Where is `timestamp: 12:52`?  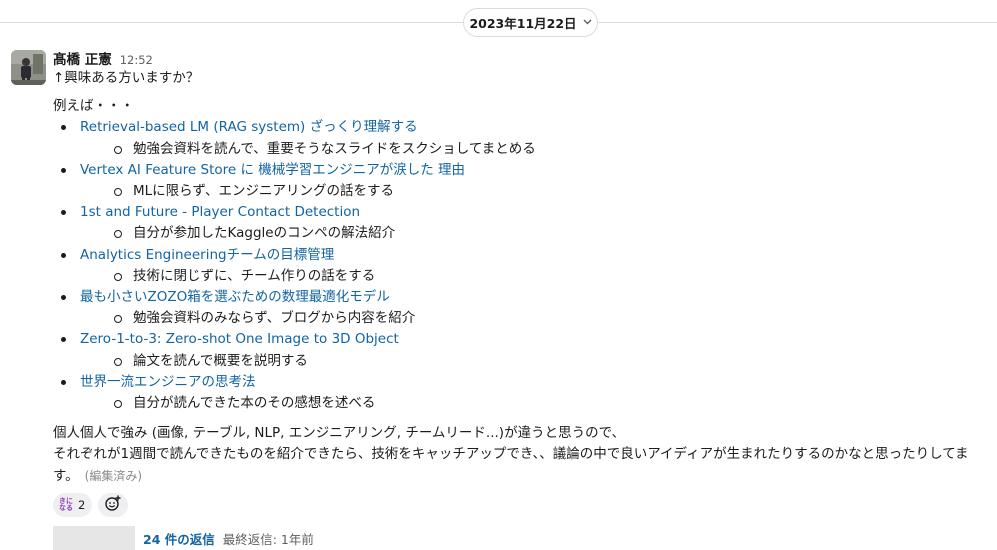
timestamp: 12:52 is located at coordinates (136, 60).